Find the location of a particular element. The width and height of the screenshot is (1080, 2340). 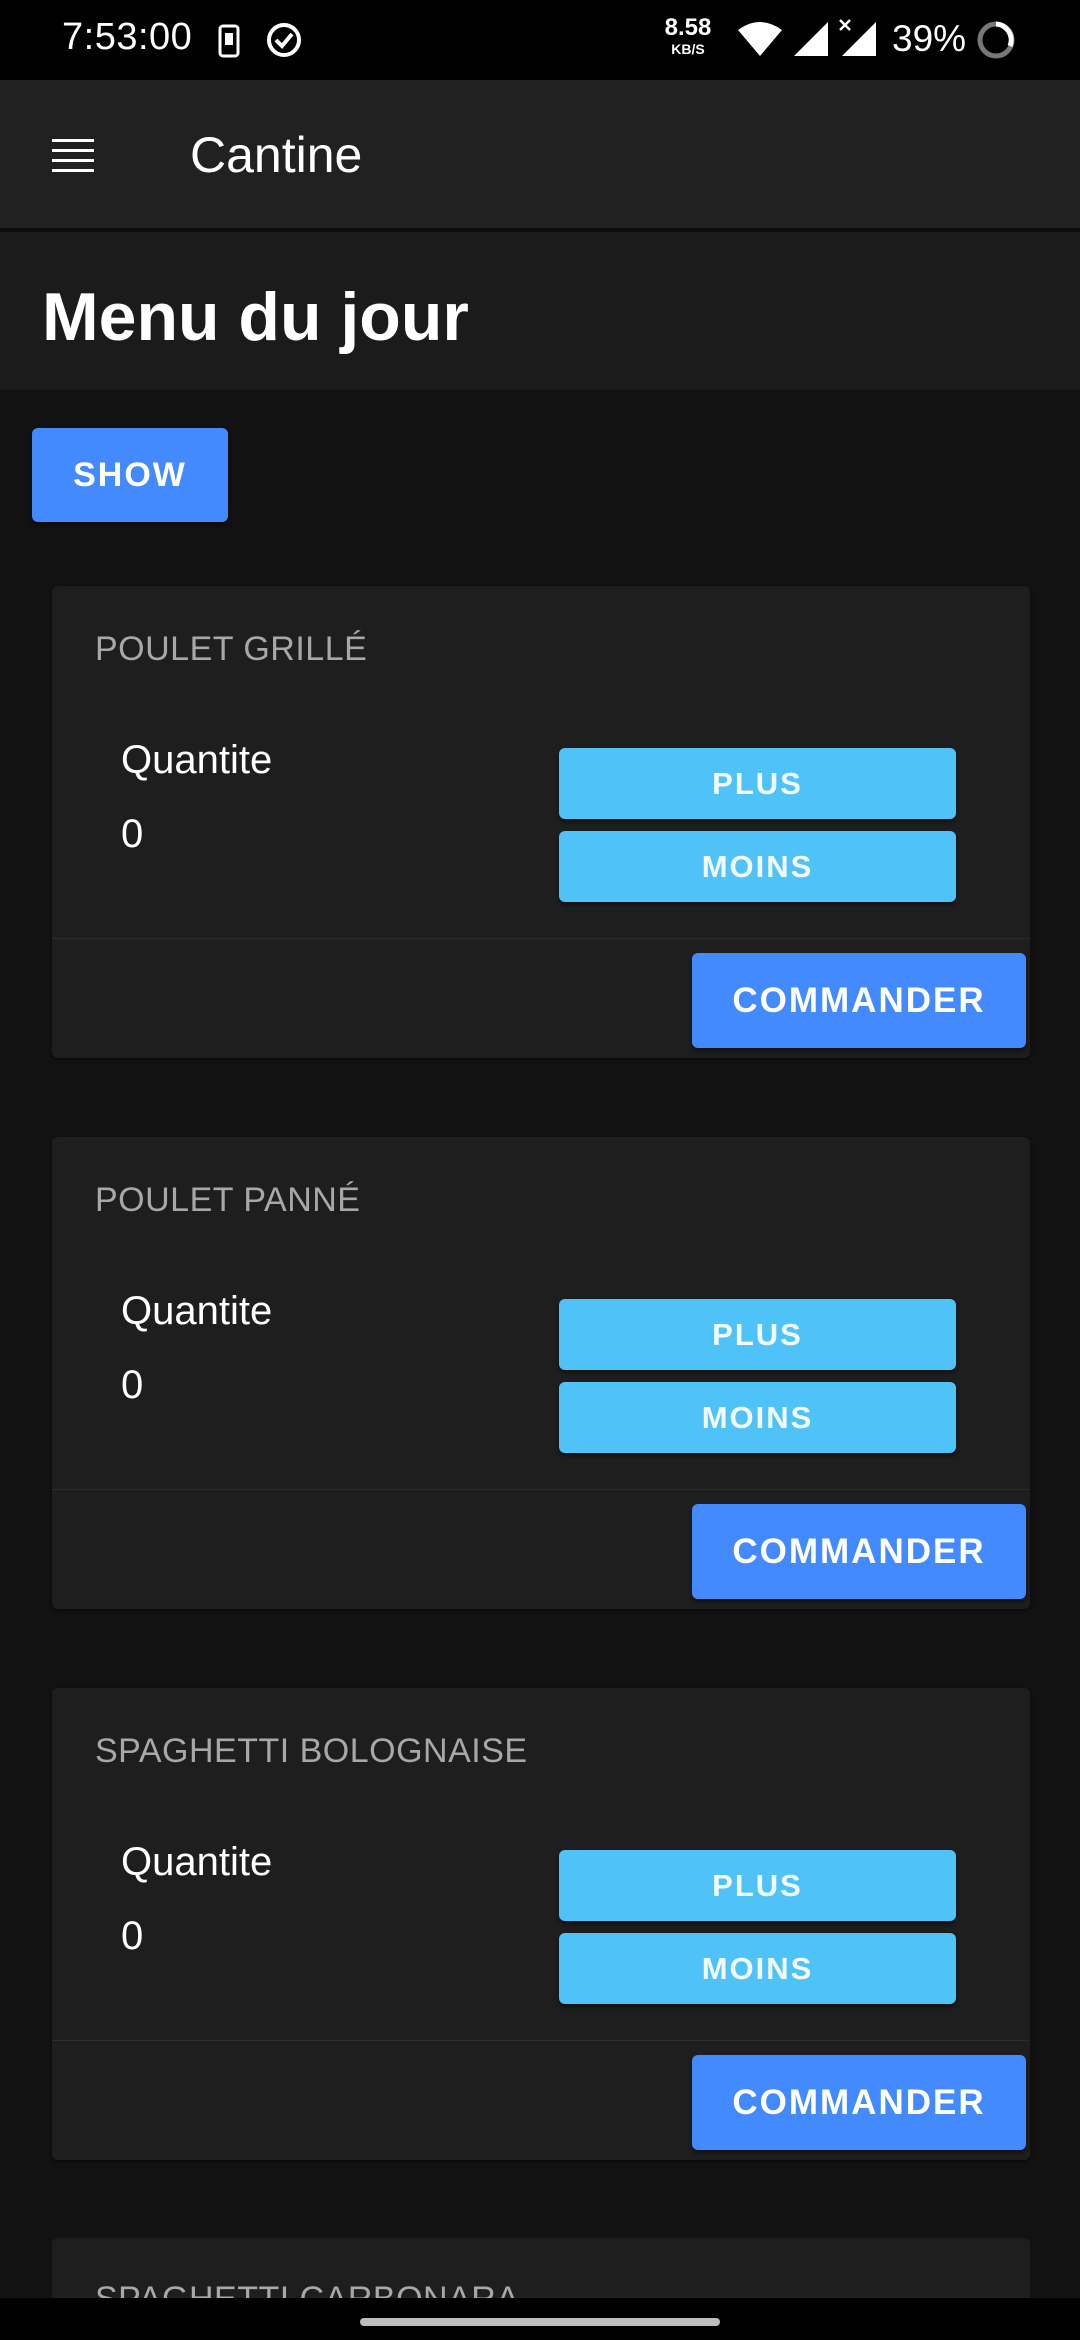

home-gesture-handle is located at coordinates (540, 2322).